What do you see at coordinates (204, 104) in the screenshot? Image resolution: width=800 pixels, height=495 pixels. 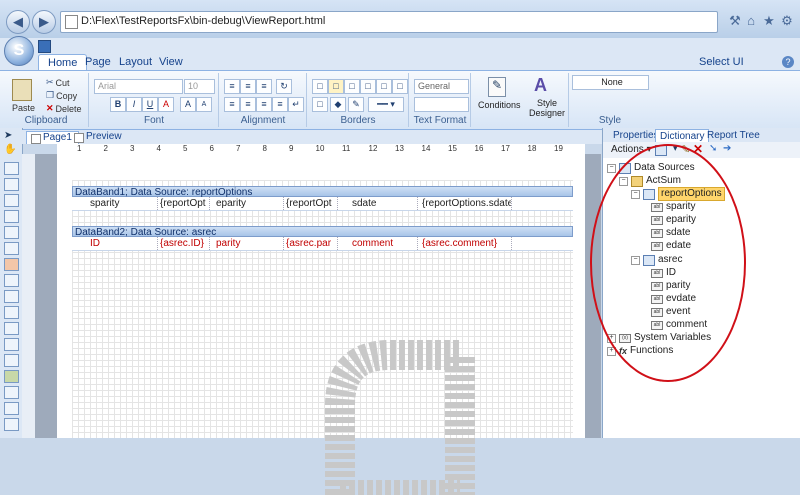 I see `shrink-font-button: A` at bounding box center [204, 104].